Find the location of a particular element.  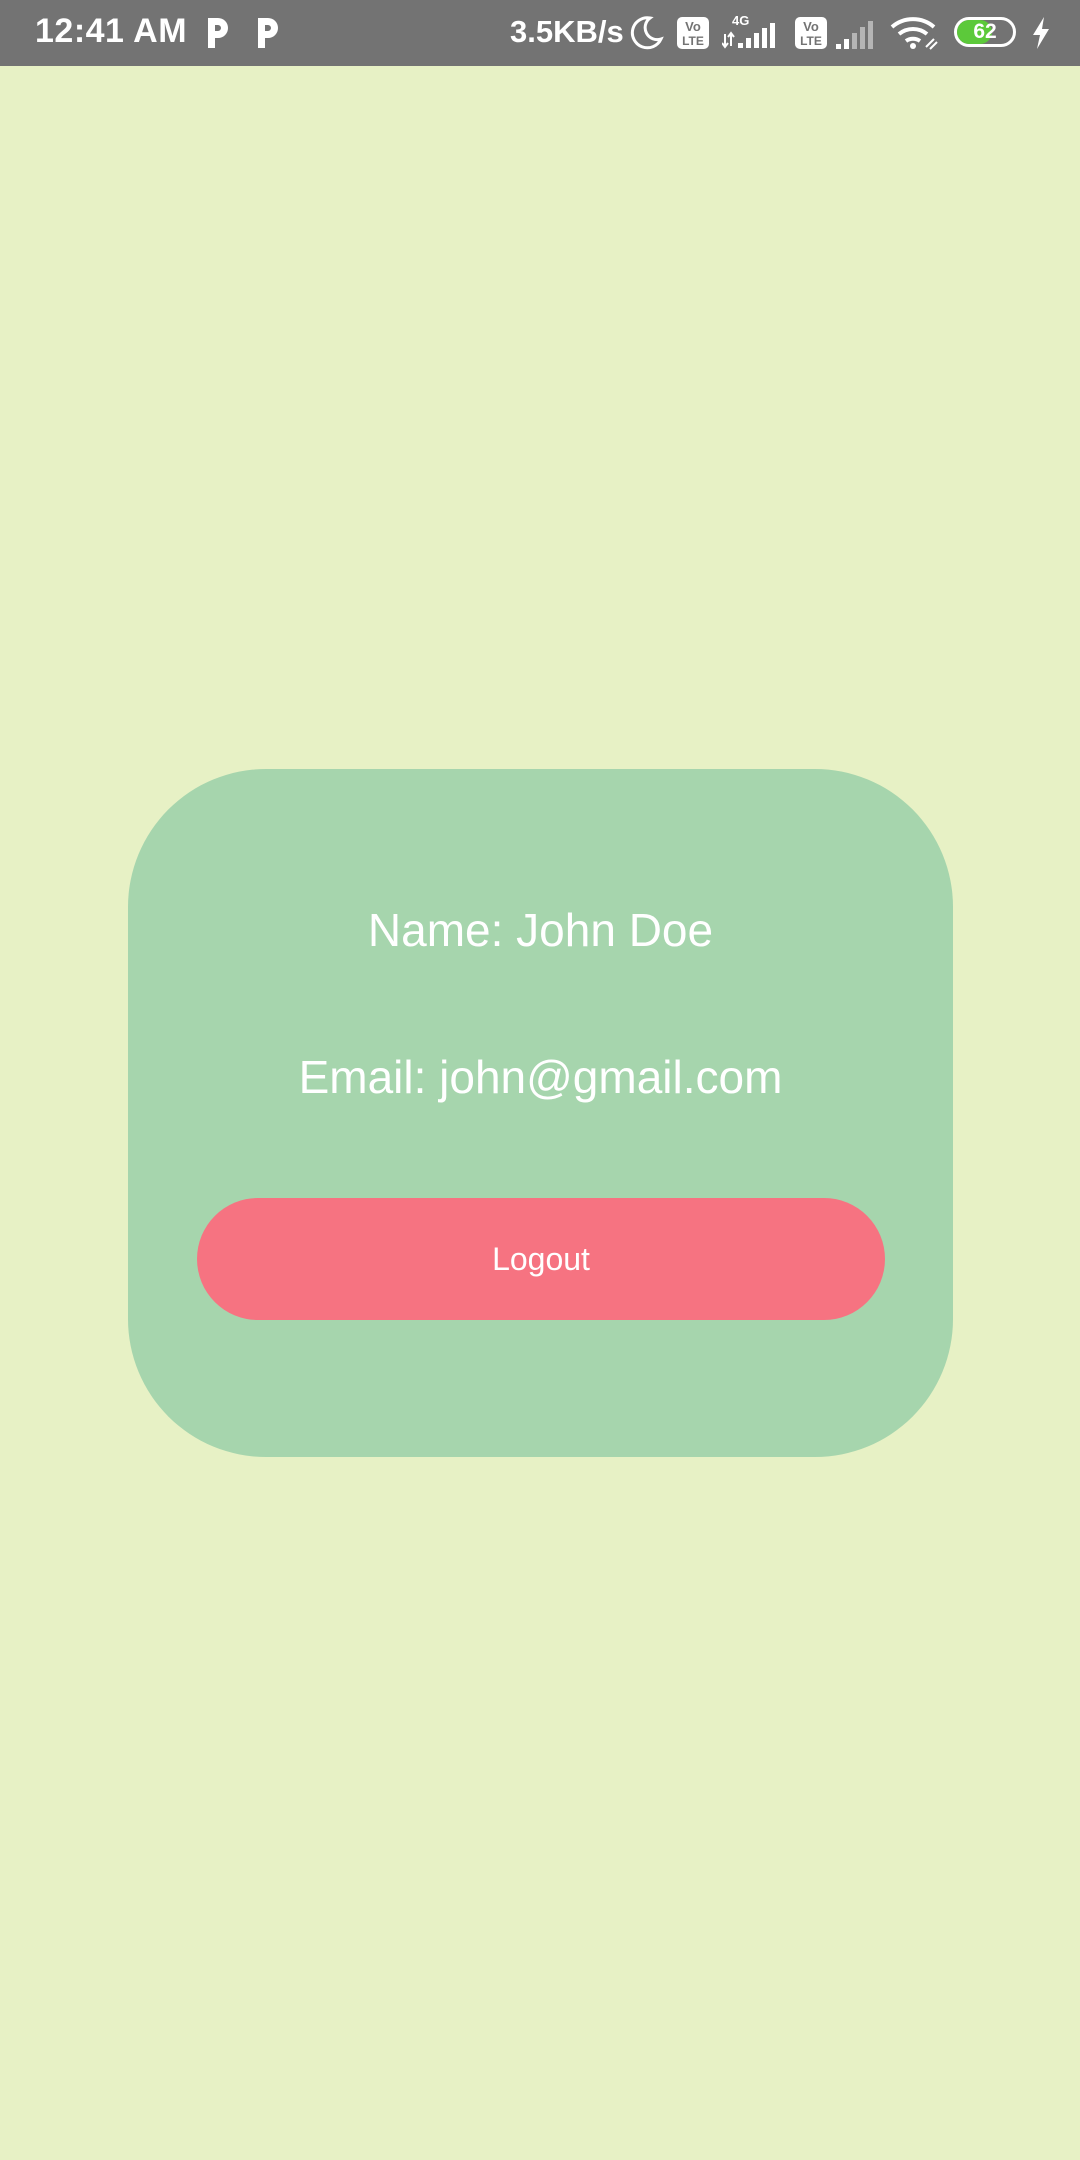

signal-icon is located at coordinates (854, 35).